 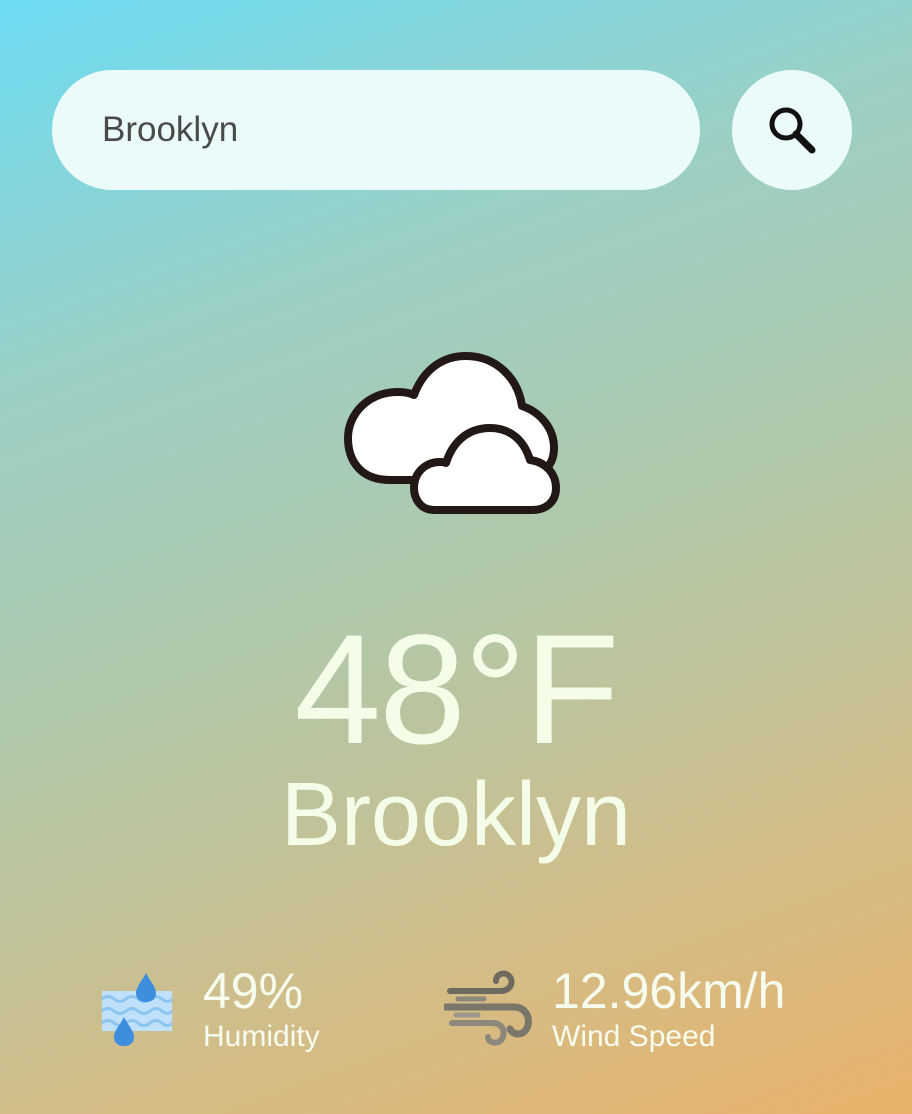 I want to click on humidity-icon, so click(x=137, y=1009).